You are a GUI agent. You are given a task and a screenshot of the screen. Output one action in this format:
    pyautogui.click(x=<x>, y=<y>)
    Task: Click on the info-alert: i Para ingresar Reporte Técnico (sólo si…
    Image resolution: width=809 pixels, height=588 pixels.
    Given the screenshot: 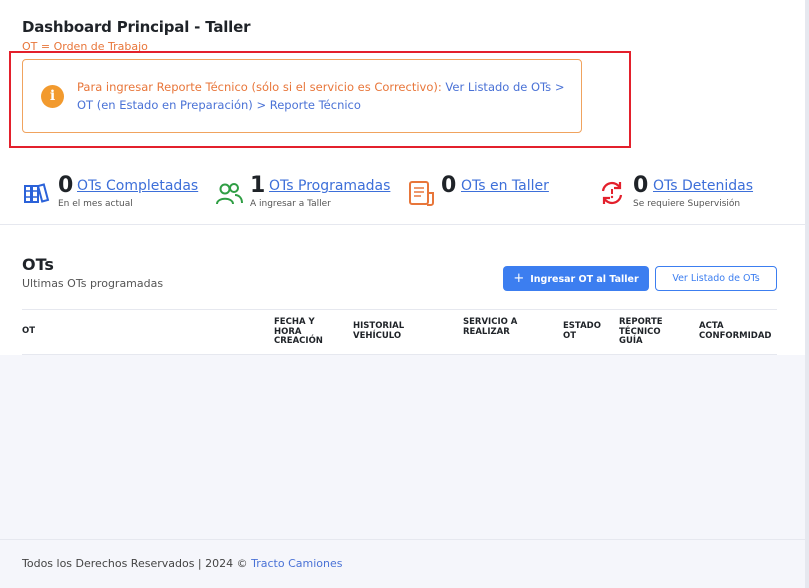 What is the action you would take?
    pyautogui.click(x=302, y=96)
    